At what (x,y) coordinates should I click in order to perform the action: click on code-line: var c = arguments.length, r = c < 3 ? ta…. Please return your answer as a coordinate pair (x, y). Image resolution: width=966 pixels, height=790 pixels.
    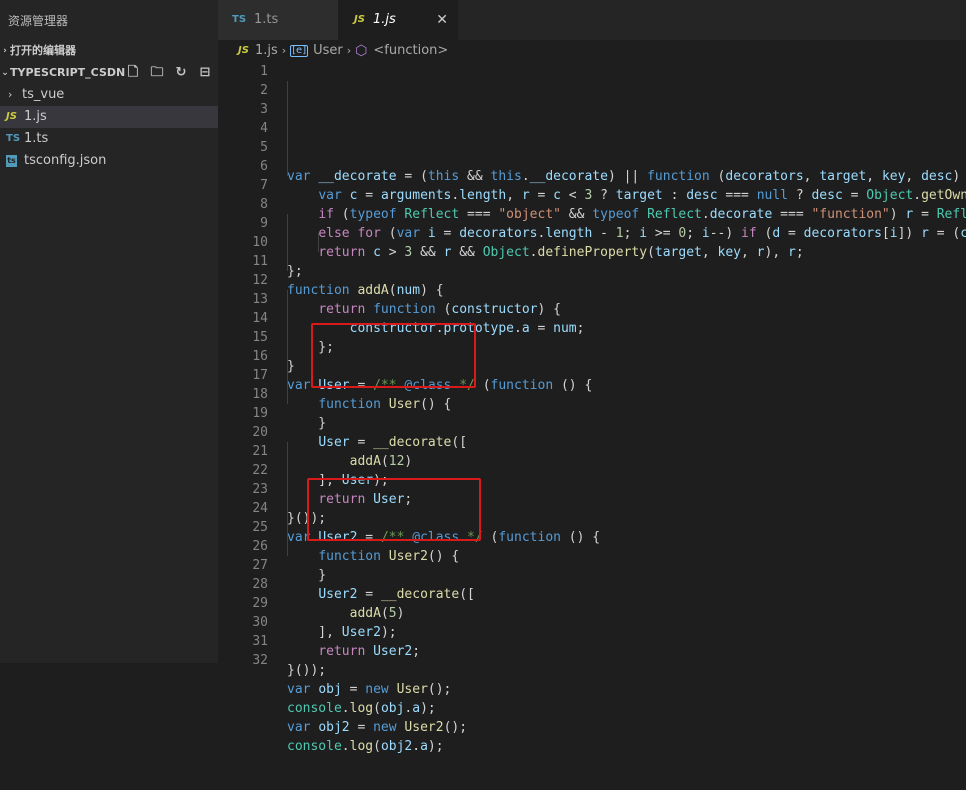
    Looking at the image, I should click on (642, 195).